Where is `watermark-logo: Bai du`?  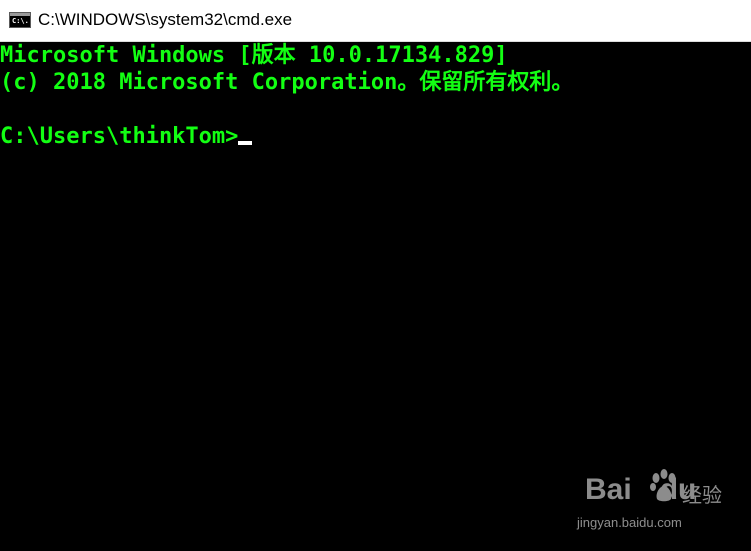 watermark-logo: Bai du is located at coordinates (641, 489).